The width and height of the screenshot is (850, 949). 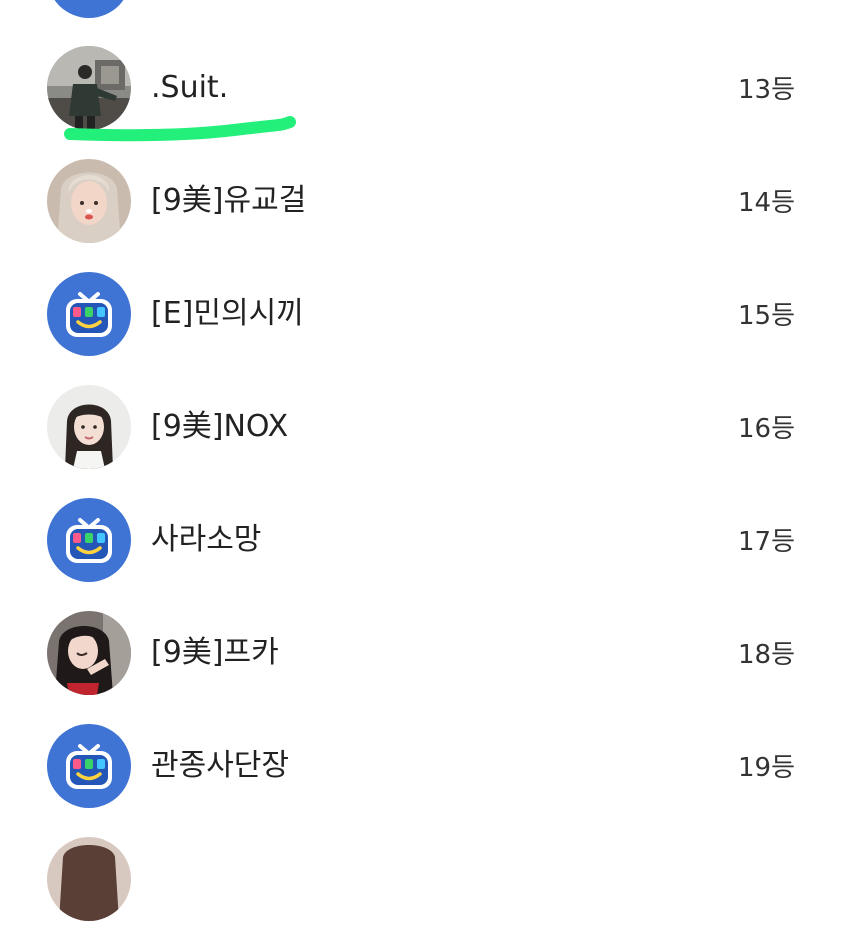 What do you see at coordinates (229, 200) in the screenshot?
I see `user-nickname: [9美]유교걸` at bounding box center [229, 200].